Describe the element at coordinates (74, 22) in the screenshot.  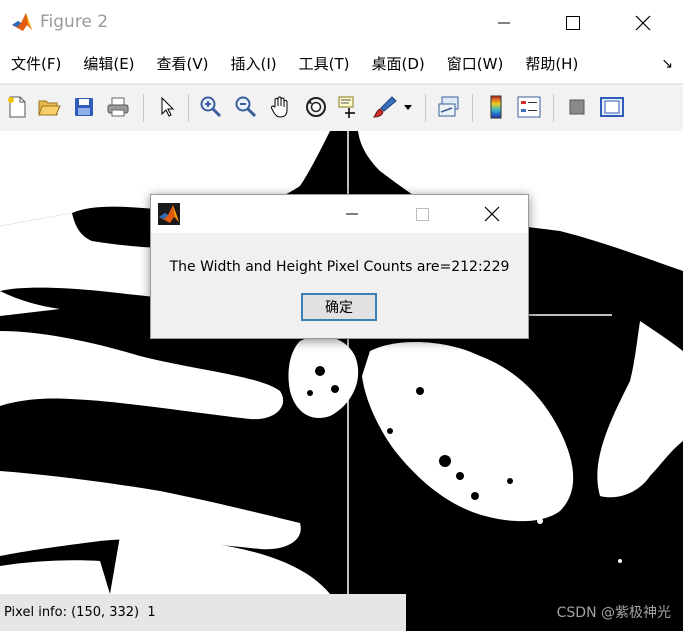
I see `window-title: Figure 2` at that location.